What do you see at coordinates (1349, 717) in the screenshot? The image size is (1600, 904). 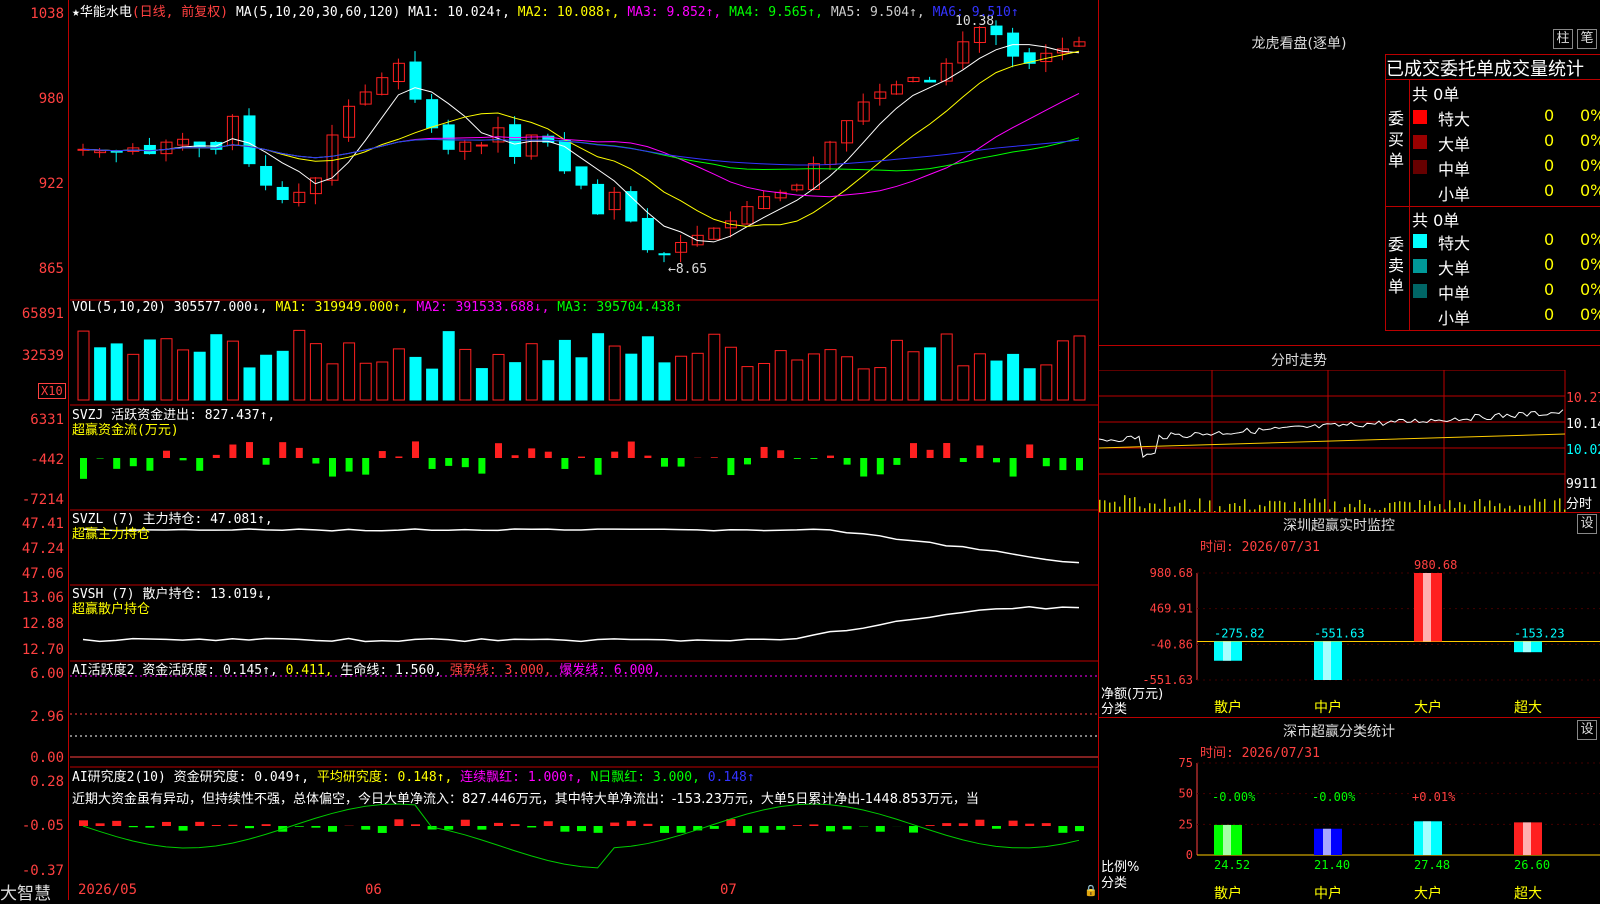 I see `class-divider` at bounding box center [1349, 717].